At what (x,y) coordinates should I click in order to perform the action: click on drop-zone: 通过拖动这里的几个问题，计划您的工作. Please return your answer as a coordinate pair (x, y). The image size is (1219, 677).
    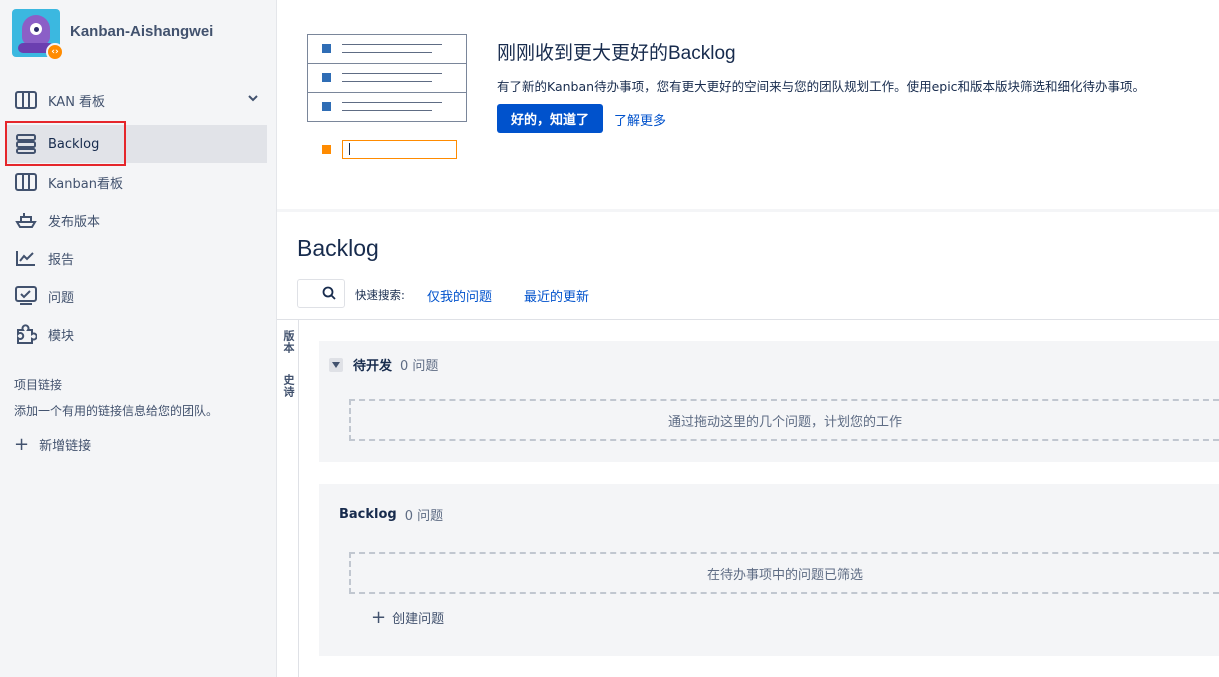
    Looking at the image, I should click on (784, 420).